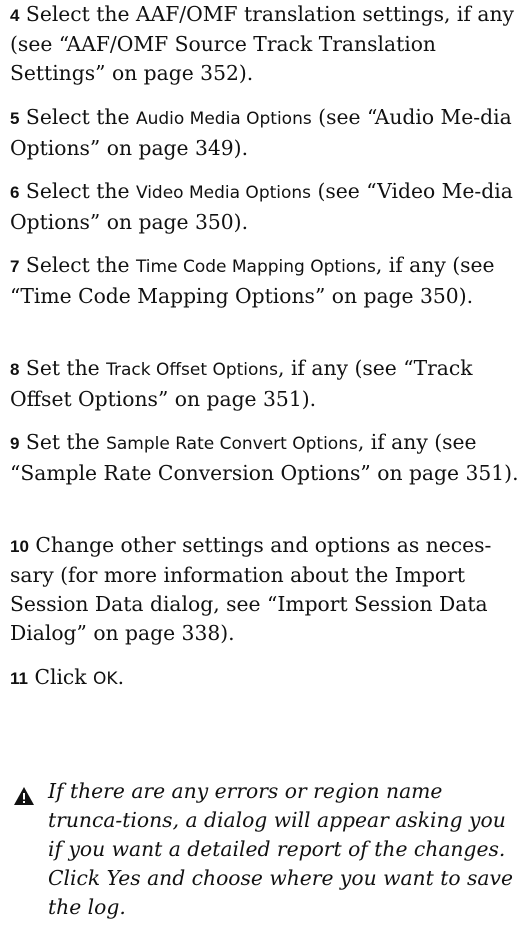  I want to click on step-number: 8, so click(15, 369).